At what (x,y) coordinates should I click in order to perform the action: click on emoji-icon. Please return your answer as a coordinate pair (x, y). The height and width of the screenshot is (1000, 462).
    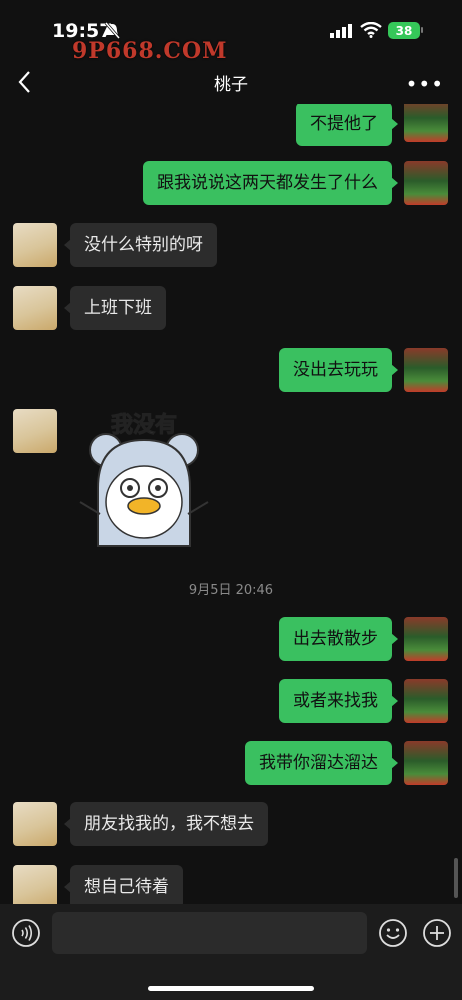
    Looking at the image, I should click on (393, 933).